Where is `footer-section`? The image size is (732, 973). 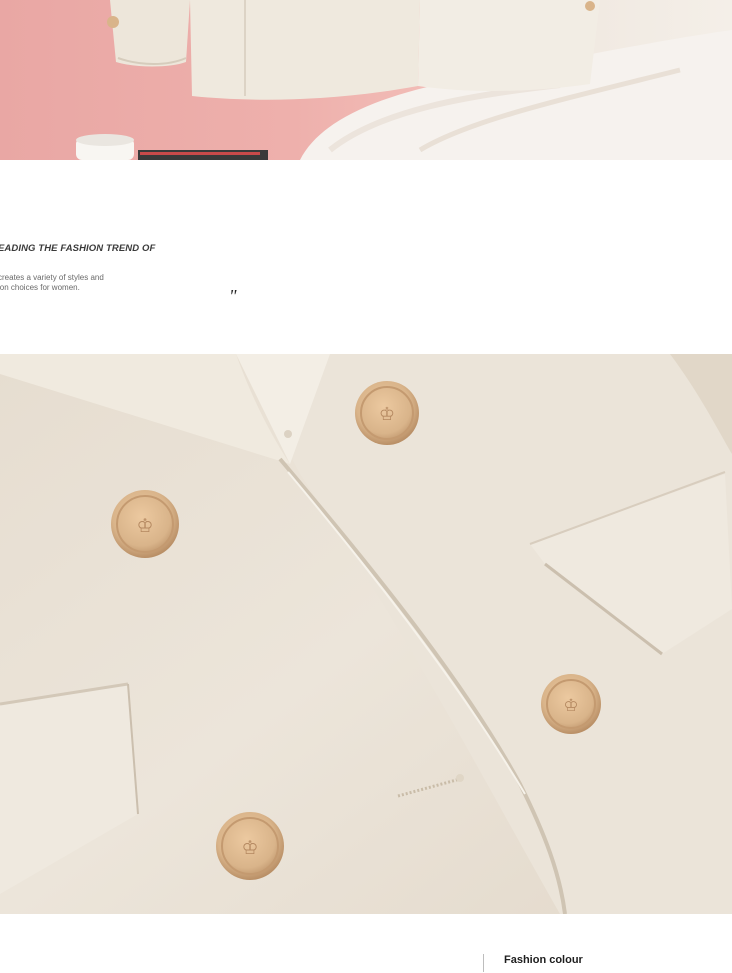 footer-section is located at coordinates (366, 943).